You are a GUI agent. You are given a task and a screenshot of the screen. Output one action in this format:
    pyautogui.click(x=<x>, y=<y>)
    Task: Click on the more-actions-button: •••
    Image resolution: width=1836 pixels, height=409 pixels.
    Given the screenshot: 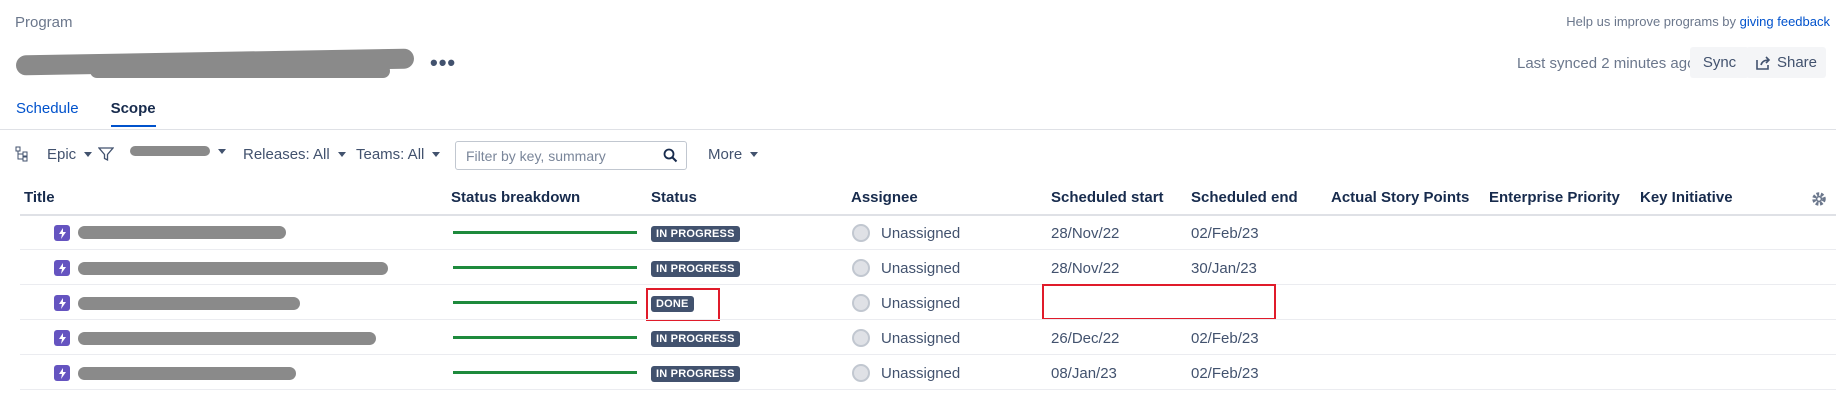 What is the action you would take?
    pyautogui.click(x=443, y=63)
    